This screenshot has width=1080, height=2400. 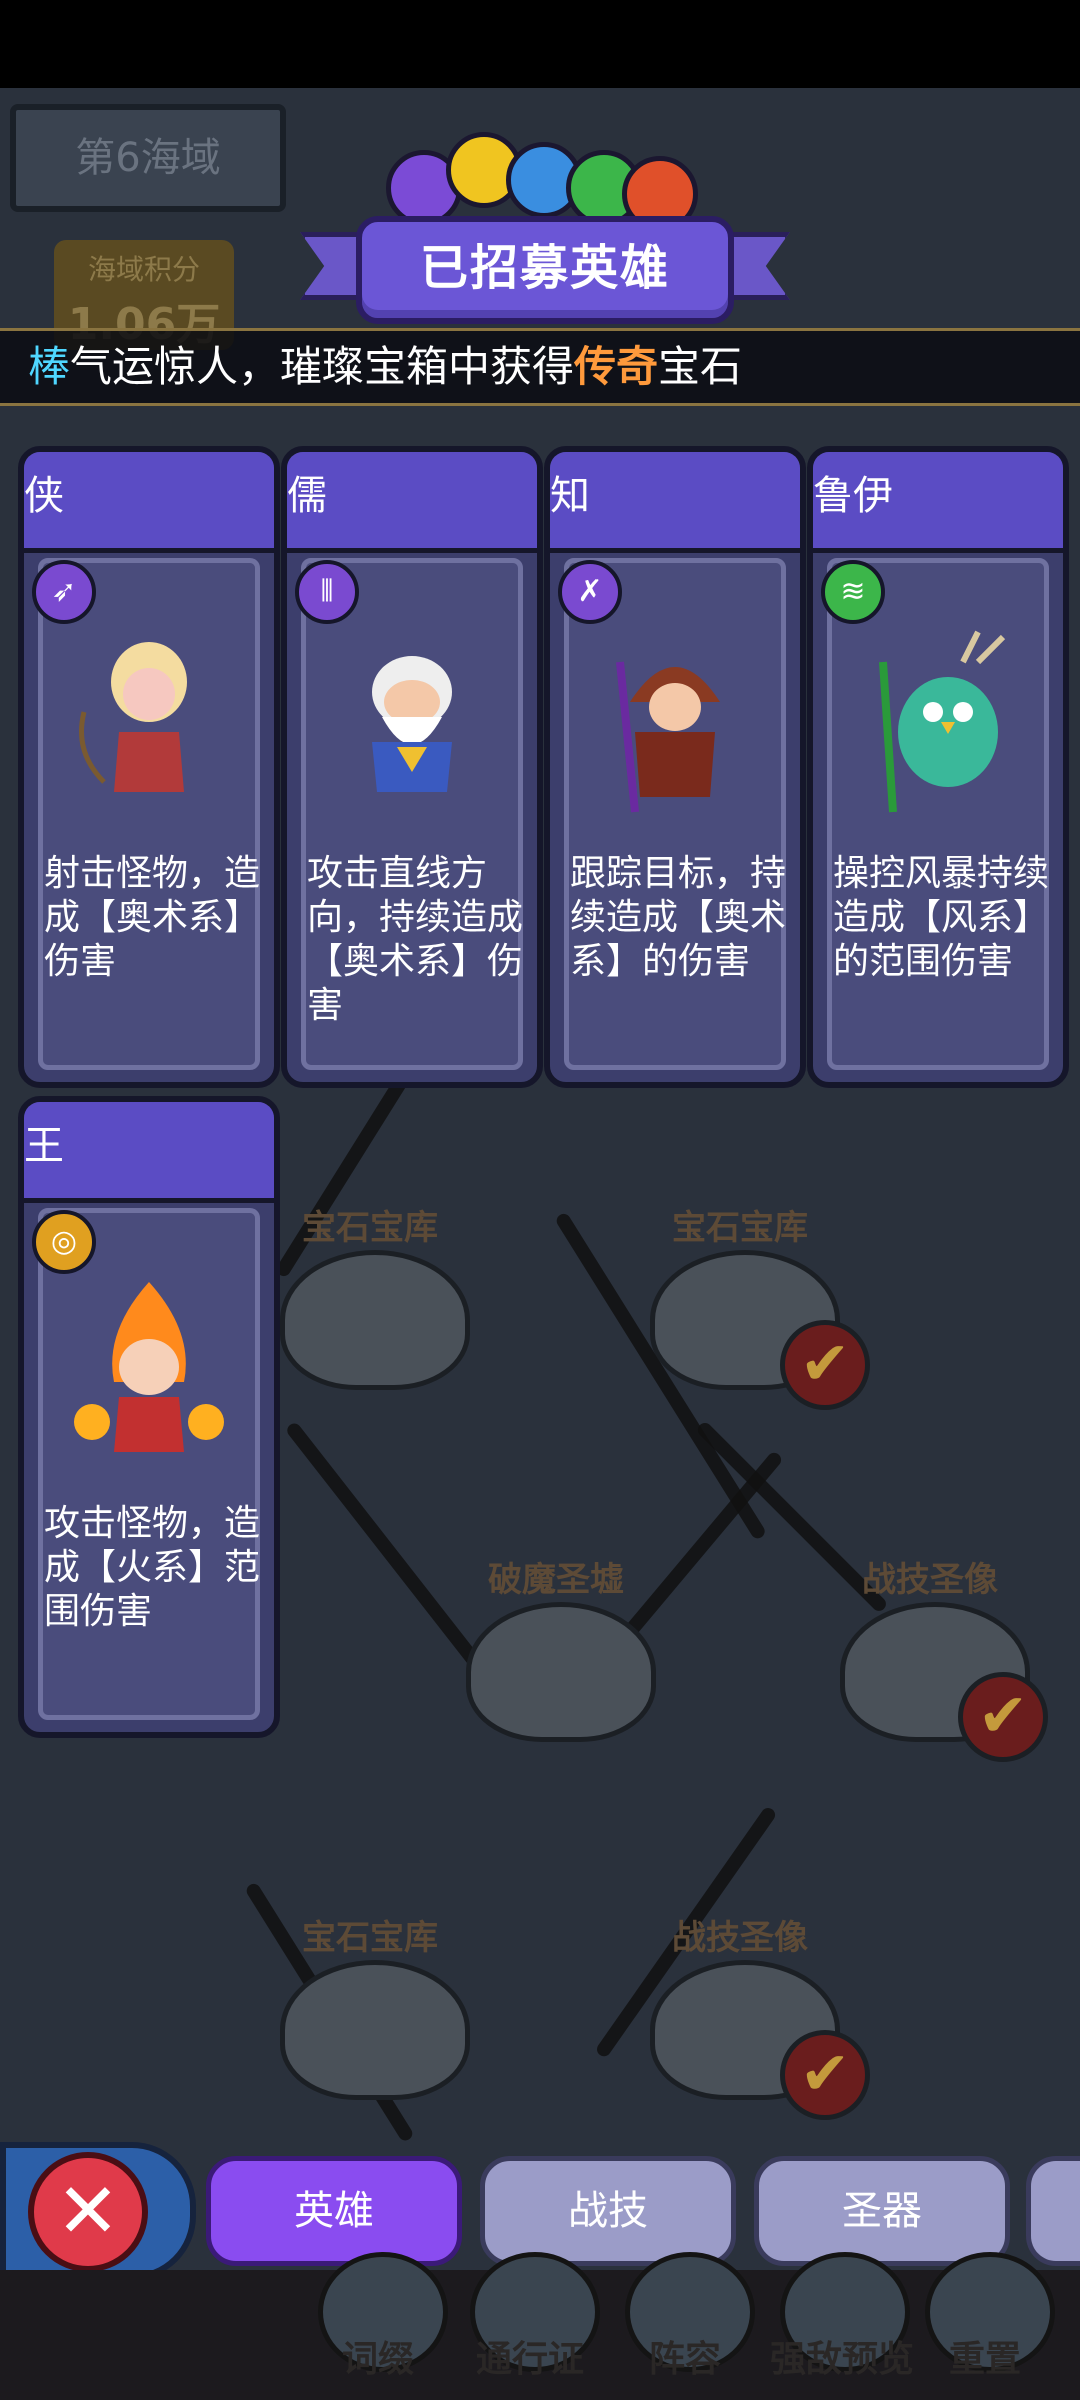 What do you see at coordinates (49, 366) in the screenshot?
I see `ticker-player-name: 棒` at bounding box center [49, 366].